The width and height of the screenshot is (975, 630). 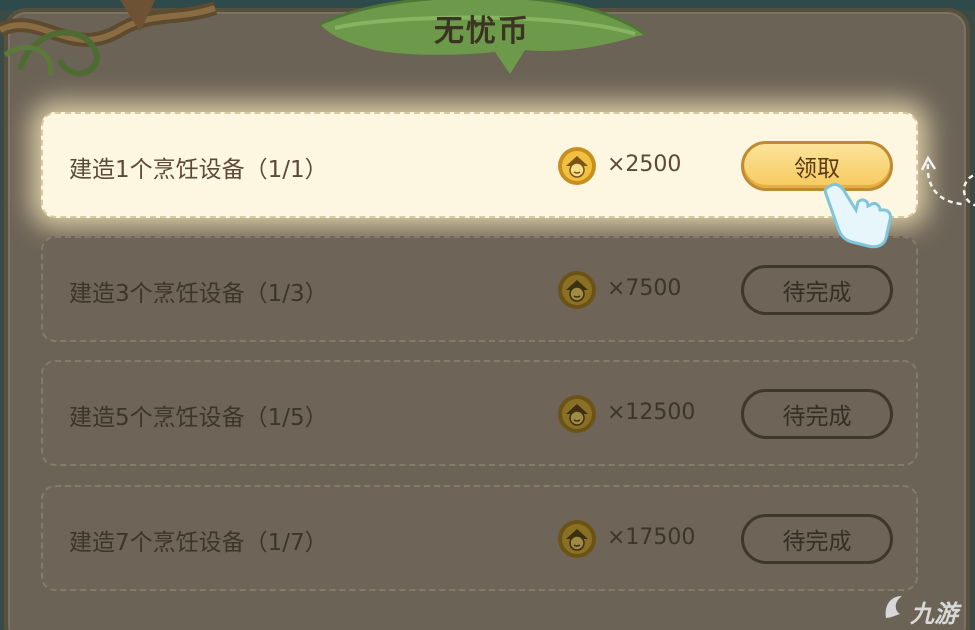 I want to click on task-label: 建造1个烹饪设备（1/1）, so click(x=198, y=170).